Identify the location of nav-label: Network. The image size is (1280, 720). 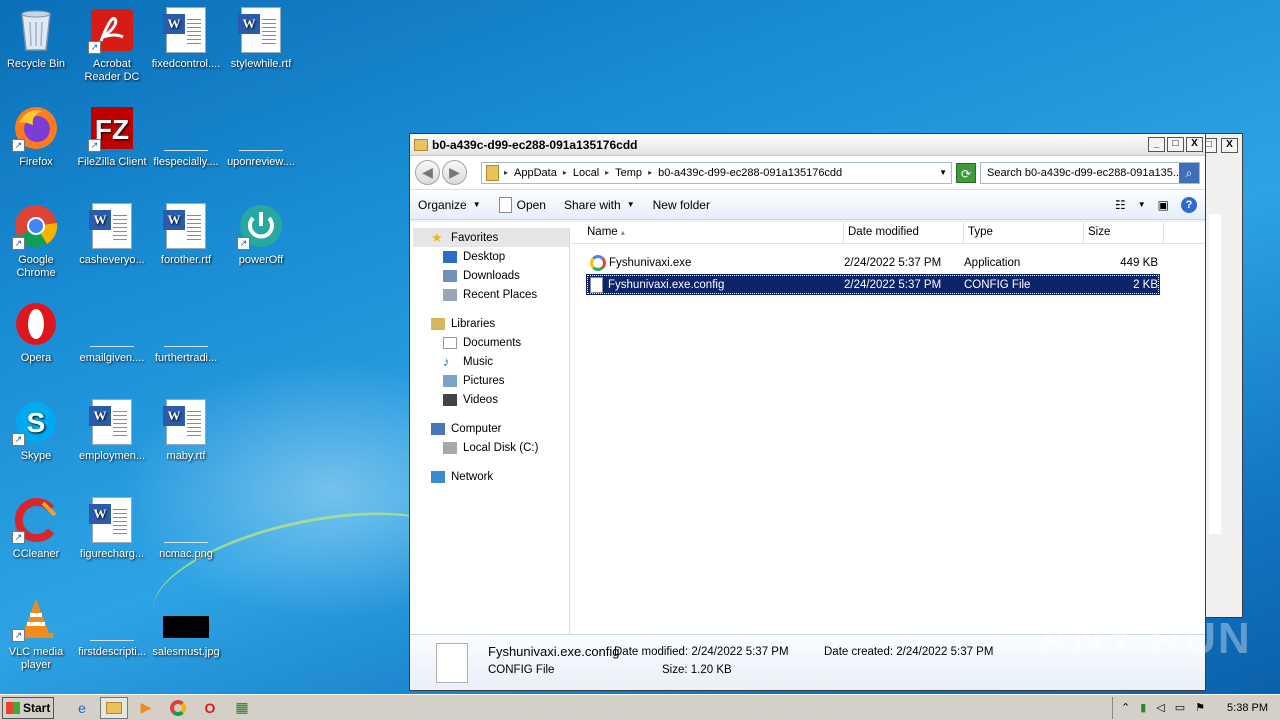
(472, 476).